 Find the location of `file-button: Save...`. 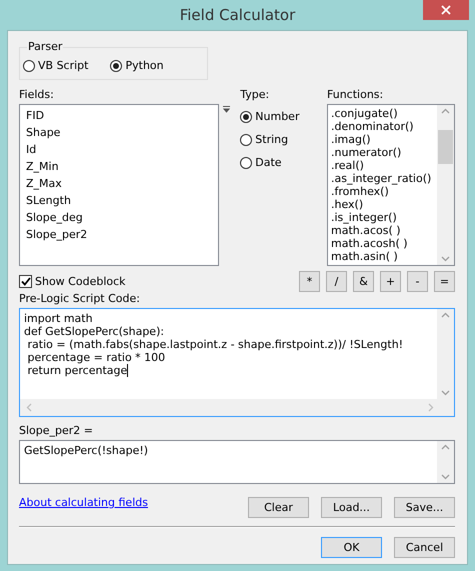

file-button: Save... is located at coordinates (424, 507).